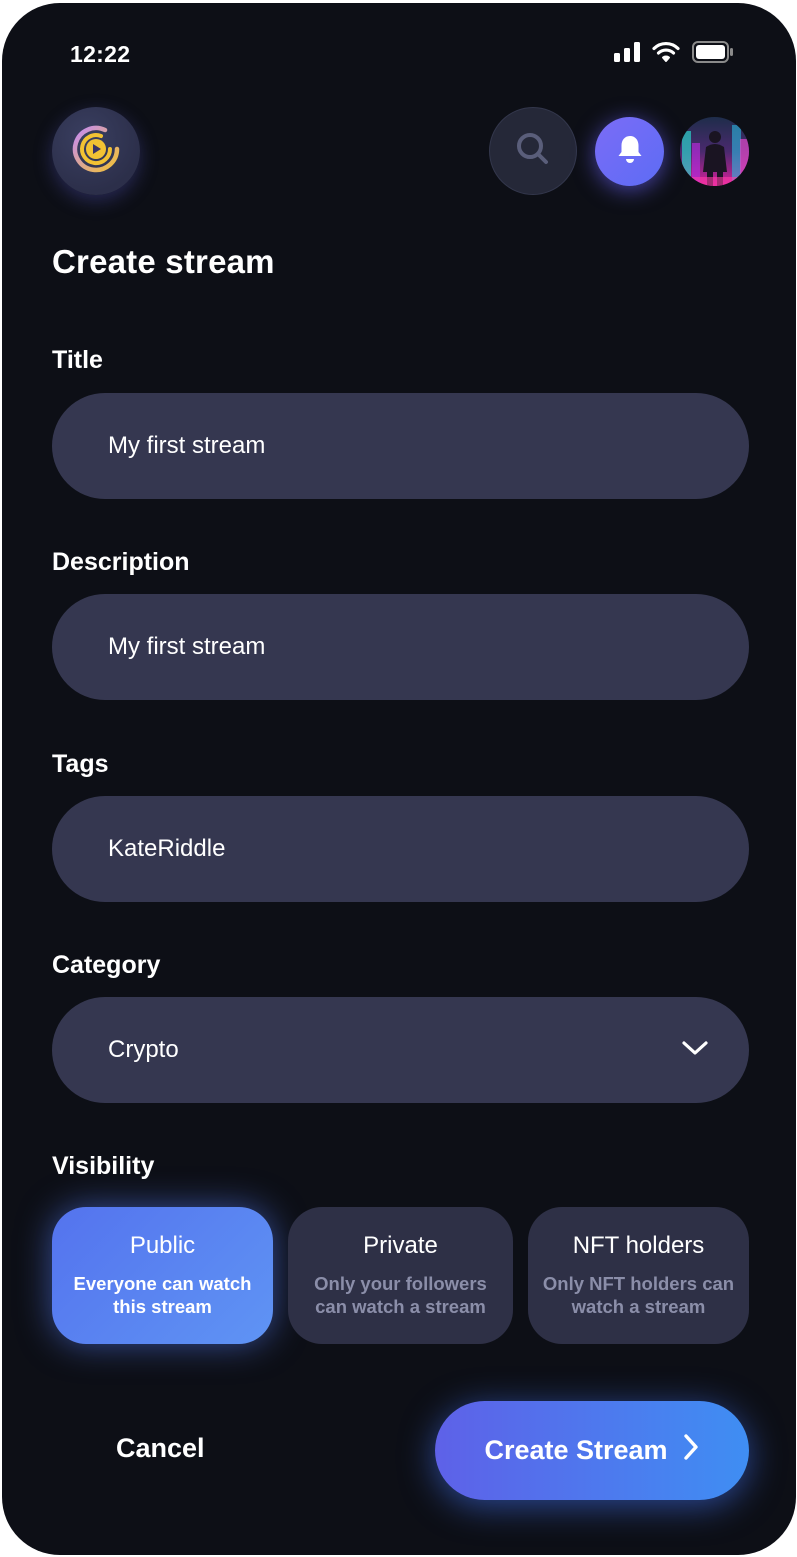 The height and width of the screenshot is (1557, 797). Describe the element at coordinates (691, 1450) in the screenshot. I see `chevron-right-icon` at that location.